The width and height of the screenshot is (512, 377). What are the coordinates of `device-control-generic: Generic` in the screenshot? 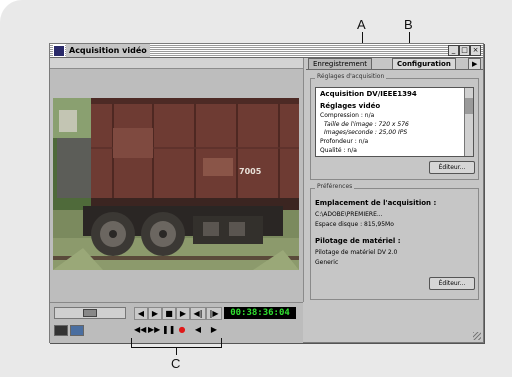 It's located at (327, 262).